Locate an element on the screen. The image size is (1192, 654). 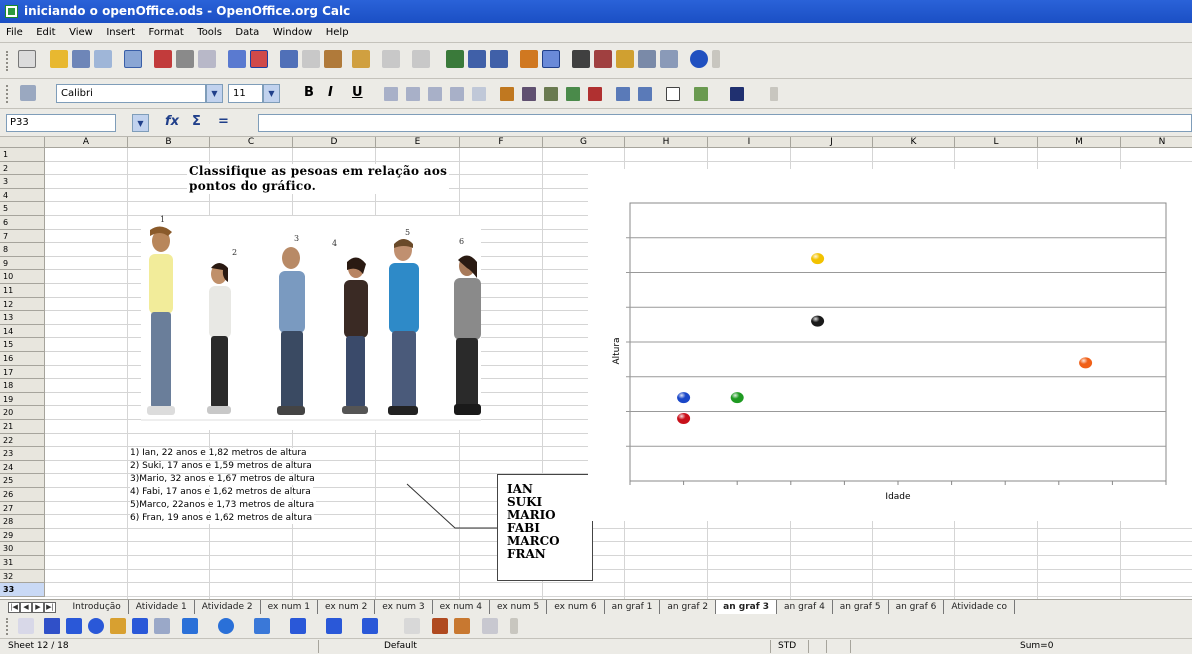
autospellcheck-icon is located at coordinates (259, 59).